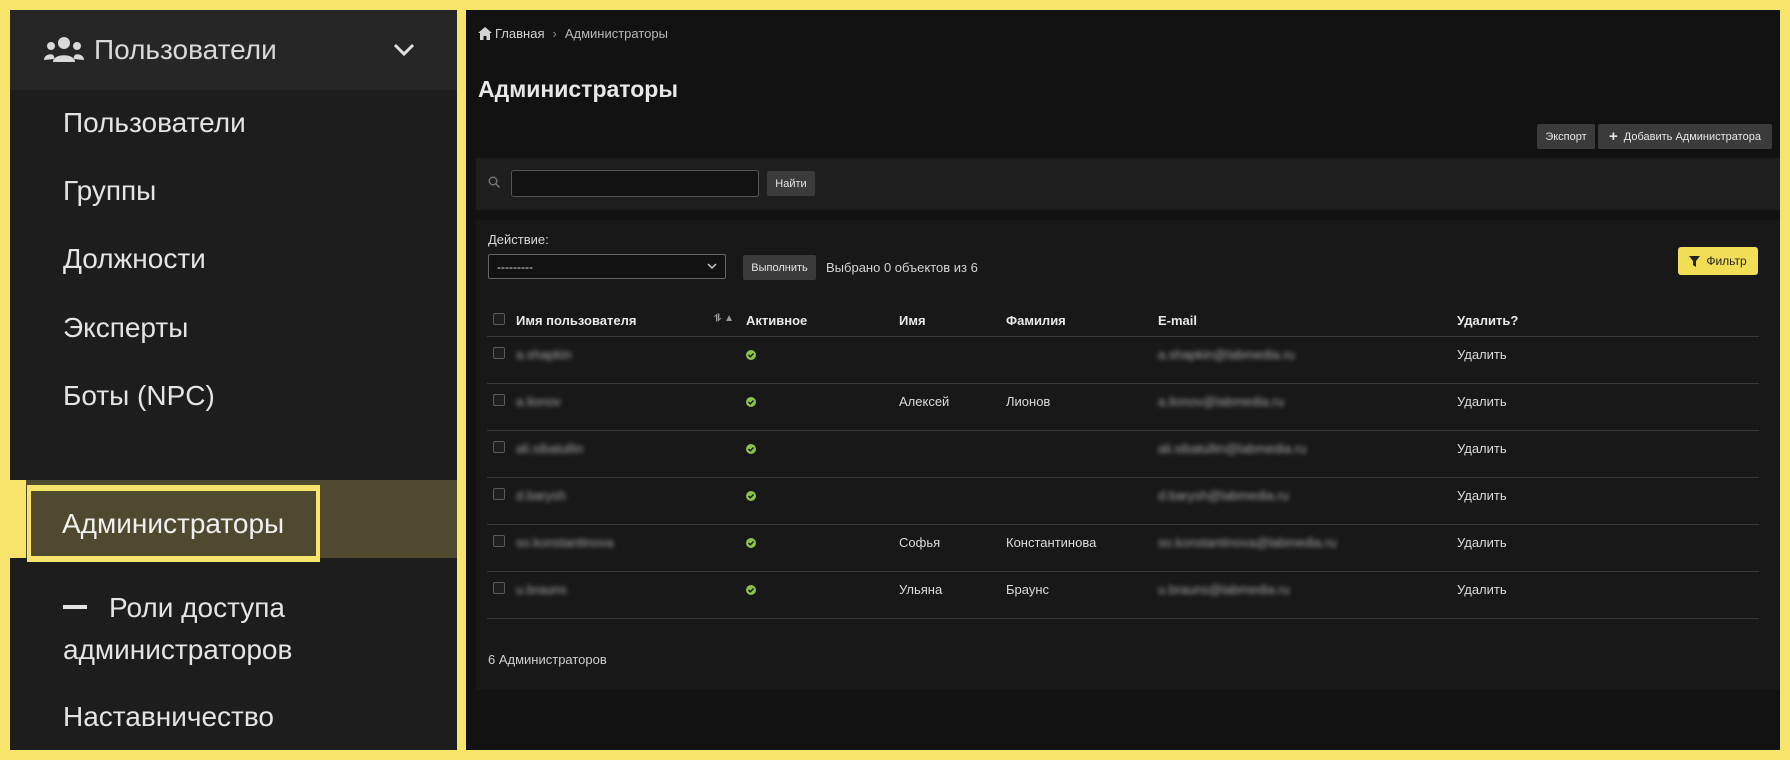 The width and height of the screenshot is (1790, 760). What do you see at coordinates (952, 548) in the screenshot?
I see `first-name-cell: Софья` at bounding box center [952, 548].